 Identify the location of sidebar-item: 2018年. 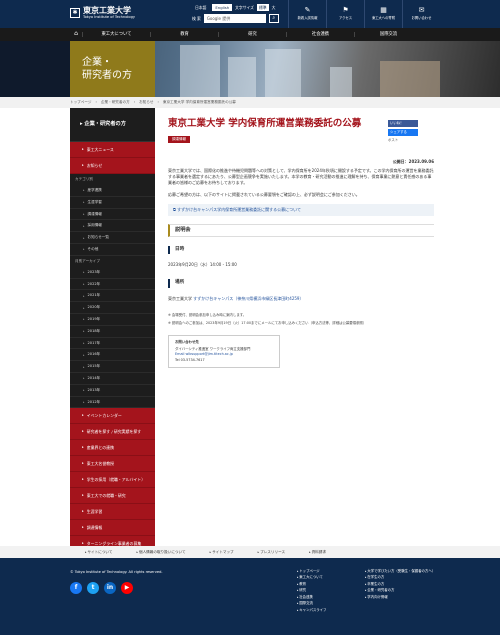
(112, 332).